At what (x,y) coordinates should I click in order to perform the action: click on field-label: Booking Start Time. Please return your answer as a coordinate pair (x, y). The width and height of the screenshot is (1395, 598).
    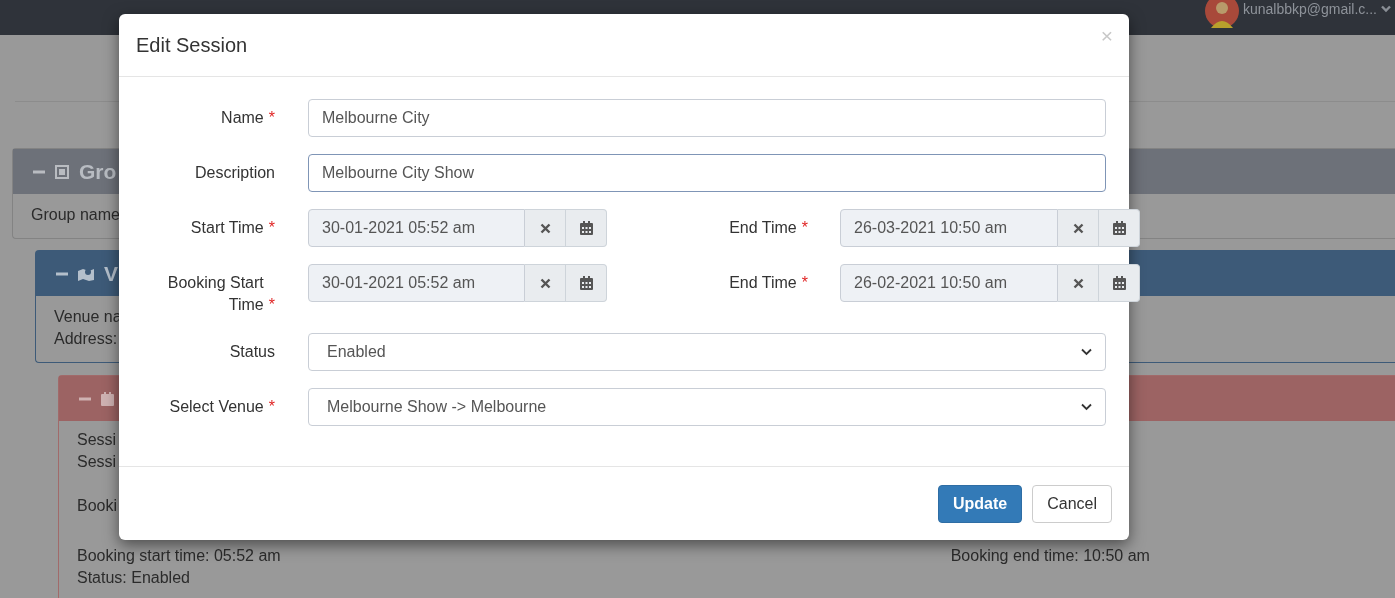
    Looking at the image, I should click on (215, 294).